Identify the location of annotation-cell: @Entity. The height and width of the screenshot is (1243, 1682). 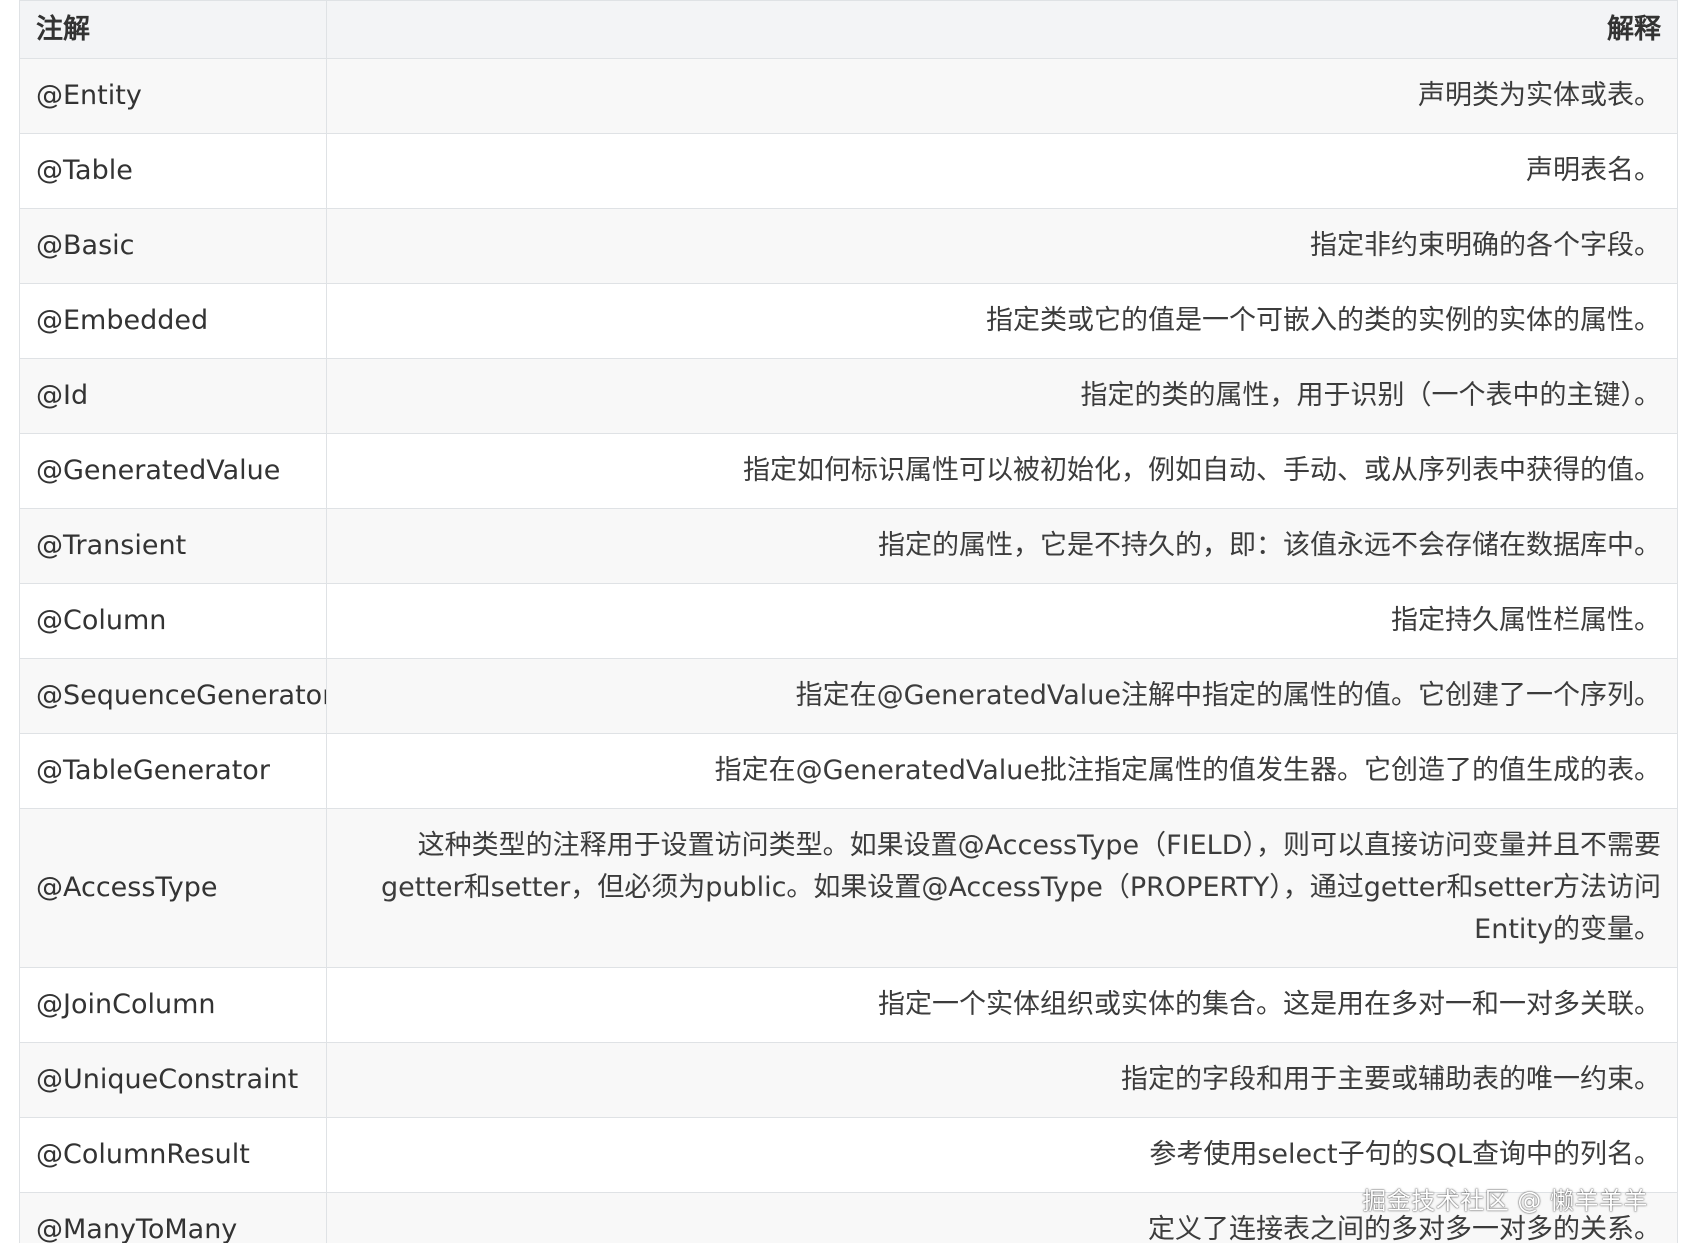
(173, 96).